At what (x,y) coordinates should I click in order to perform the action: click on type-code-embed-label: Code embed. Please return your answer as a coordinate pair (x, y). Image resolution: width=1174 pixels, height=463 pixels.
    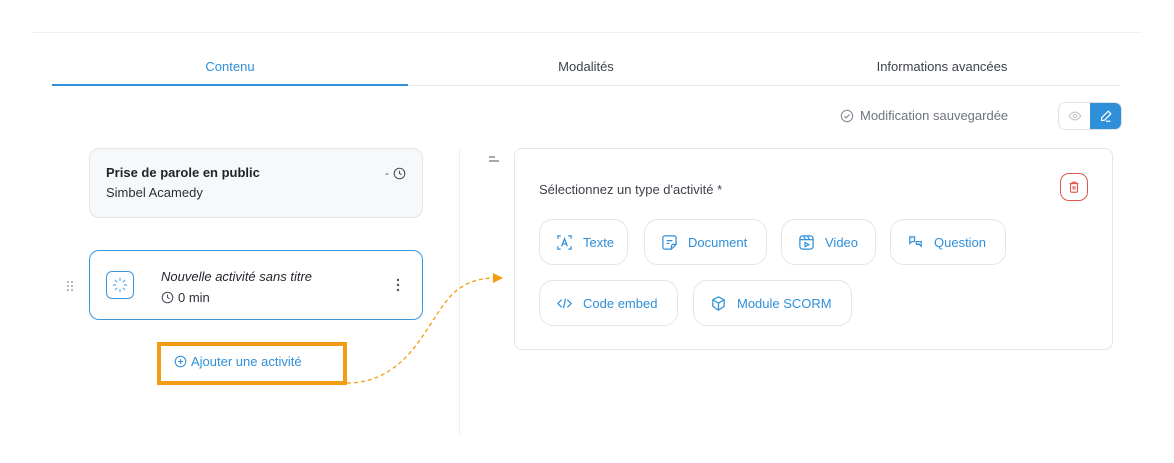
    Looking at the image, I should click on (620, 303).